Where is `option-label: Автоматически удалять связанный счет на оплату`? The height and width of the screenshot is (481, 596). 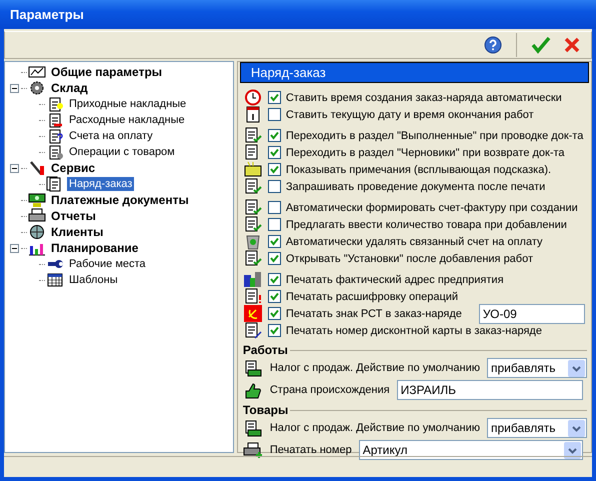
option-label: Автоматически удалять связанный счет на оплату is located at coordinates (414, 242).